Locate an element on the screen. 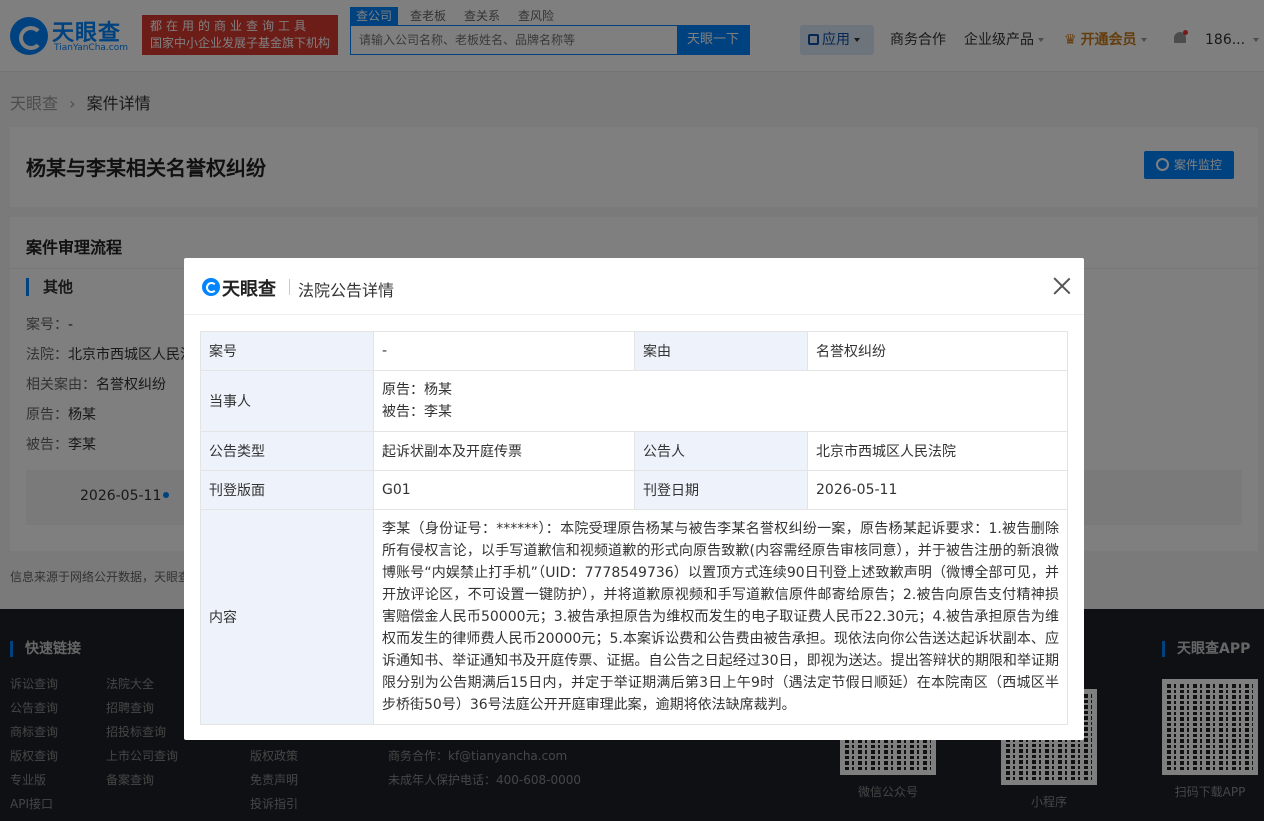 This screenshot has width=1264, height=821. table-row: 刊登版面 G01 刊登日期 2026-05-11 is located at coordinates (634, 490).